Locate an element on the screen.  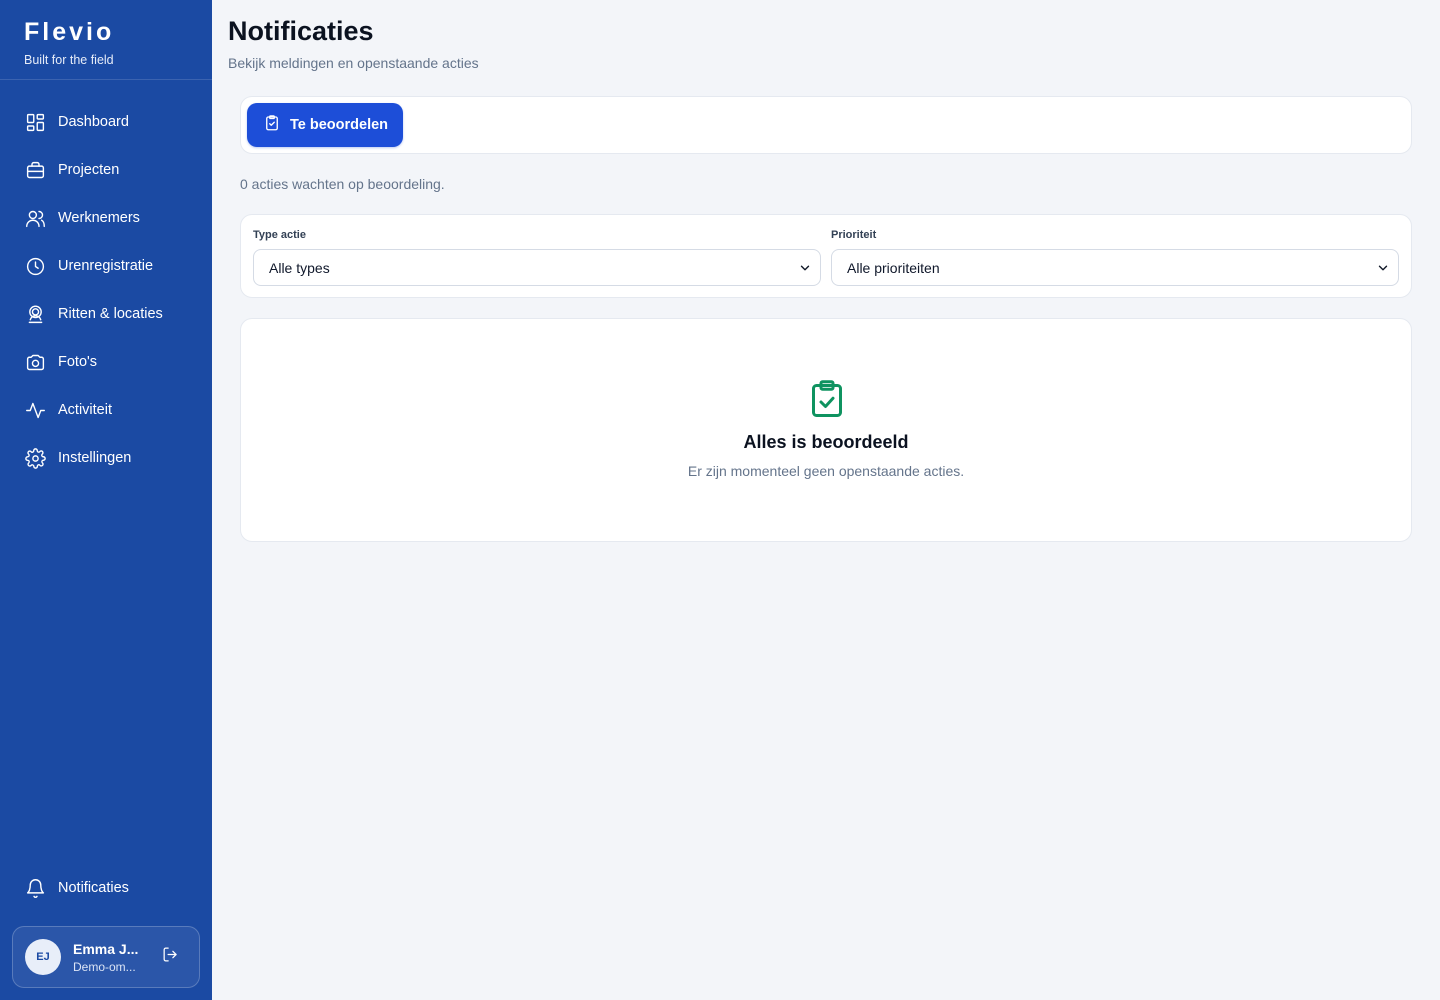
sidebar-item-label: Foto's is located at coordinates (78, 362).